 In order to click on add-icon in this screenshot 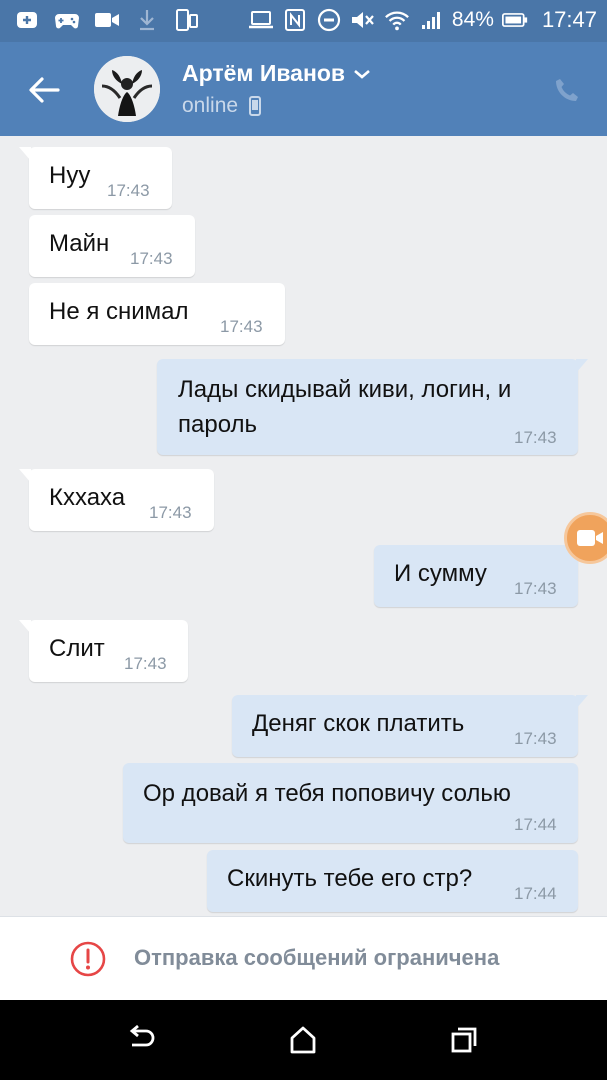, I will do `click(27, 20)`.